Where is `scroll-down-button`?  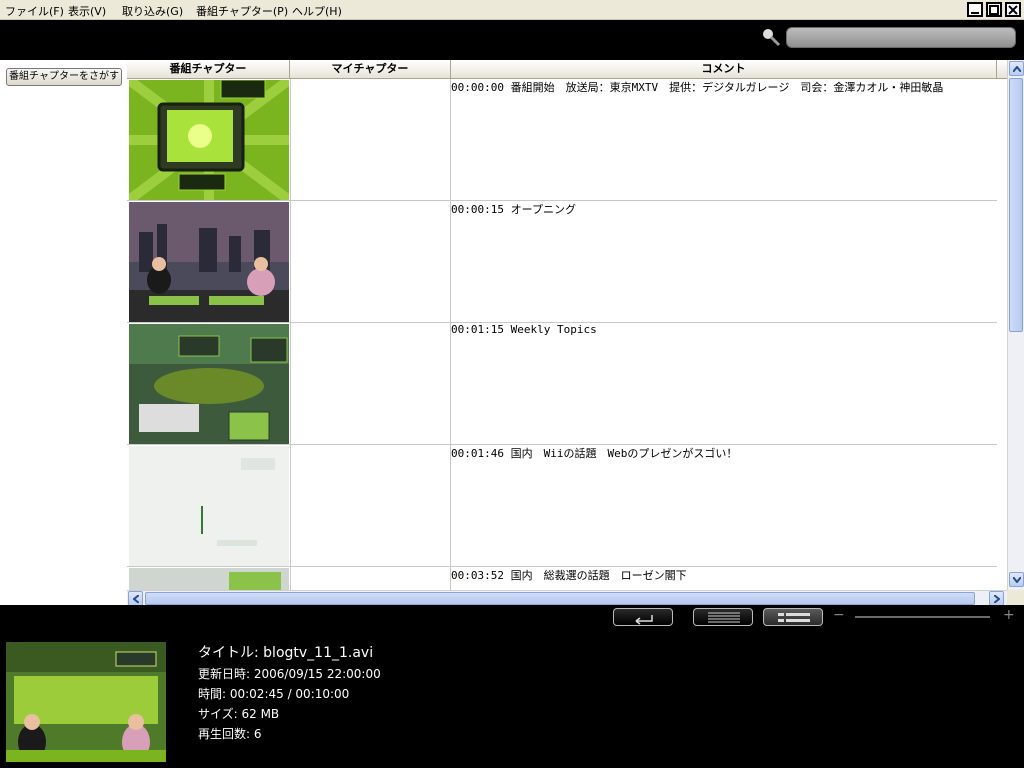 scroll-down-button is located at coordinates (1016, 579).